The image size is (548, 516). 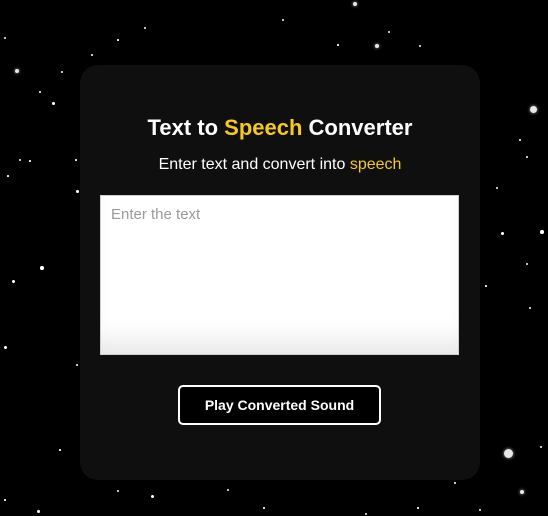 I want to click on page-title: Text to Speech Converter, so click(x=280, y=128).